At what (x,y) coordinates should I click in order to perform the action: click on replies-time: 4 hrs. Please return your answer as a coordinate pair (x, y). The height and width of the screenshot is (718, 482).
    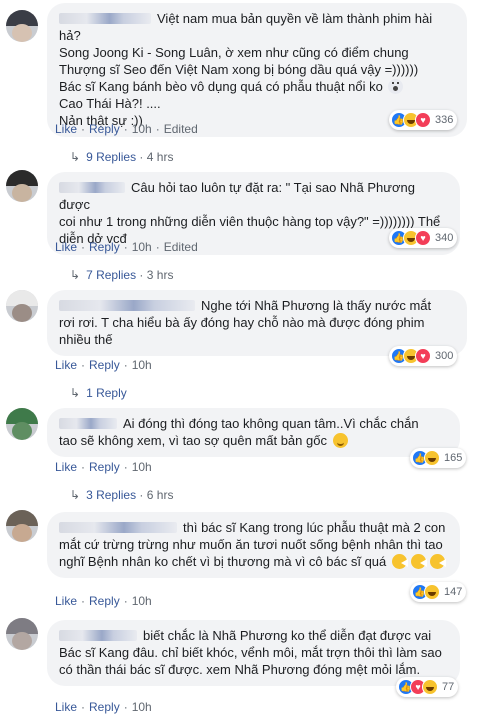
    Looking at the image, I should click on (160, 157).